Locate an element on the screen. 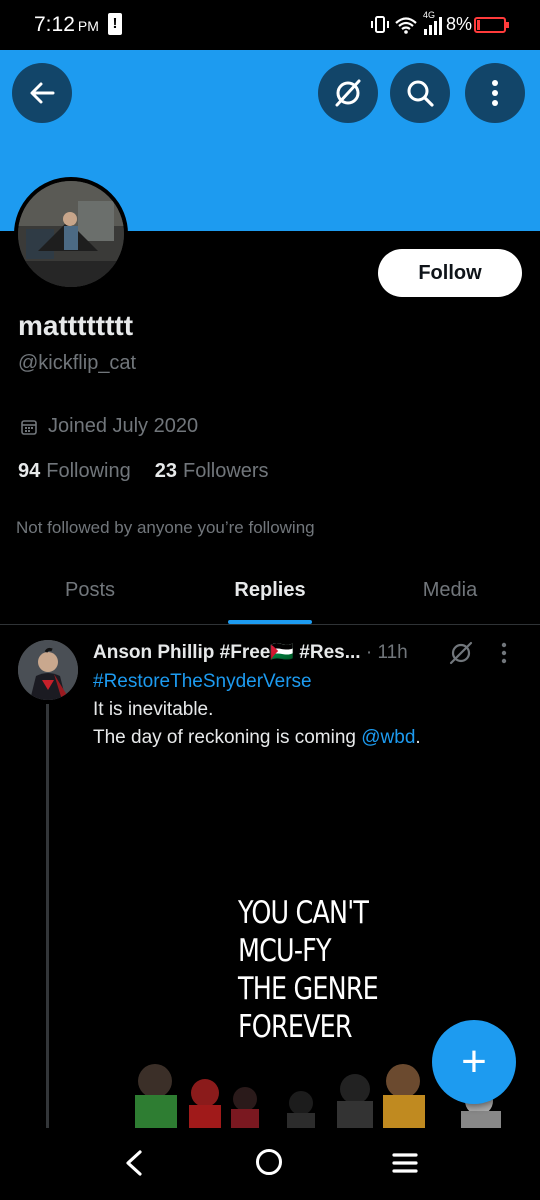  thread-line is located at coordinates (47, 916).